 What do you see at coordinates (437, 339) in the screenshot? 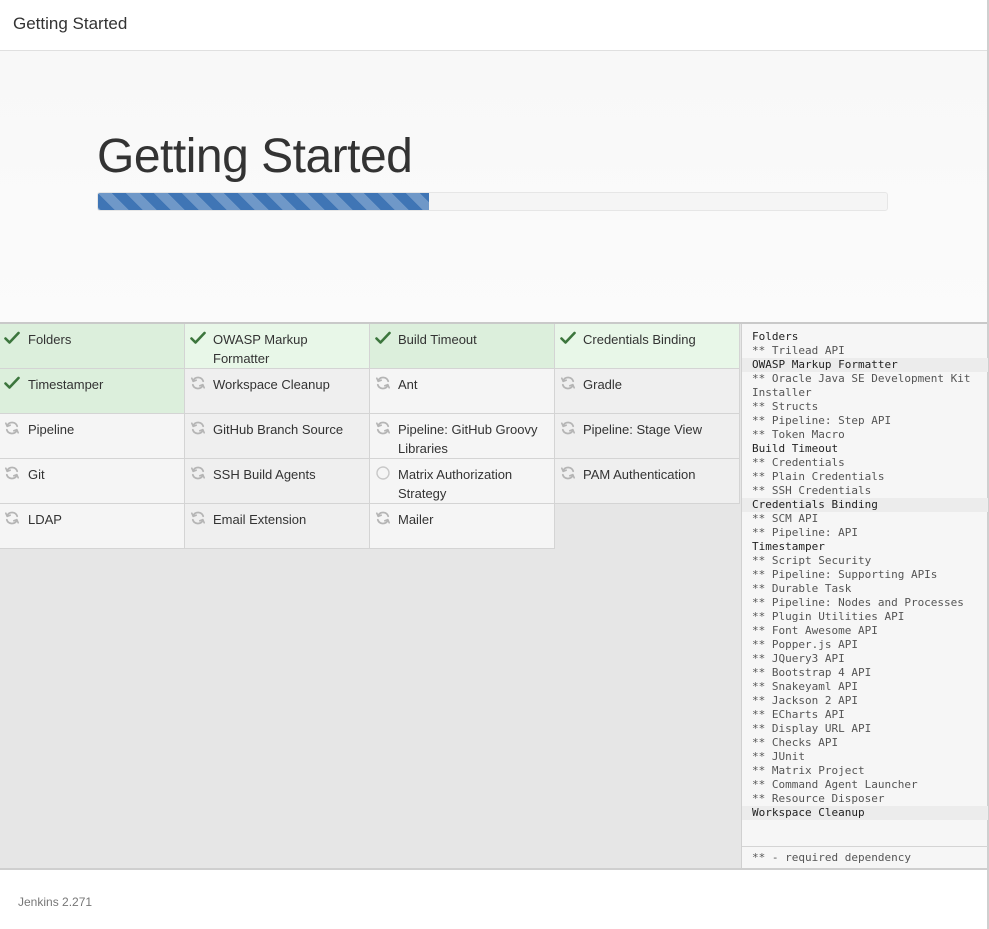
I see `plugin-name: Build Timeout` at bounding box center [437, 339].